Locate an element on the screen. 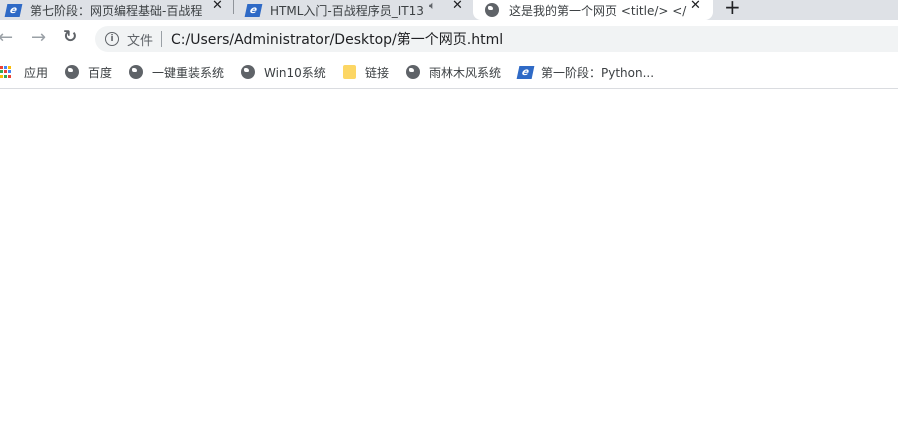 This screenshot has width=898, height=445. forward-button: → is located at coordinates (38, 37).